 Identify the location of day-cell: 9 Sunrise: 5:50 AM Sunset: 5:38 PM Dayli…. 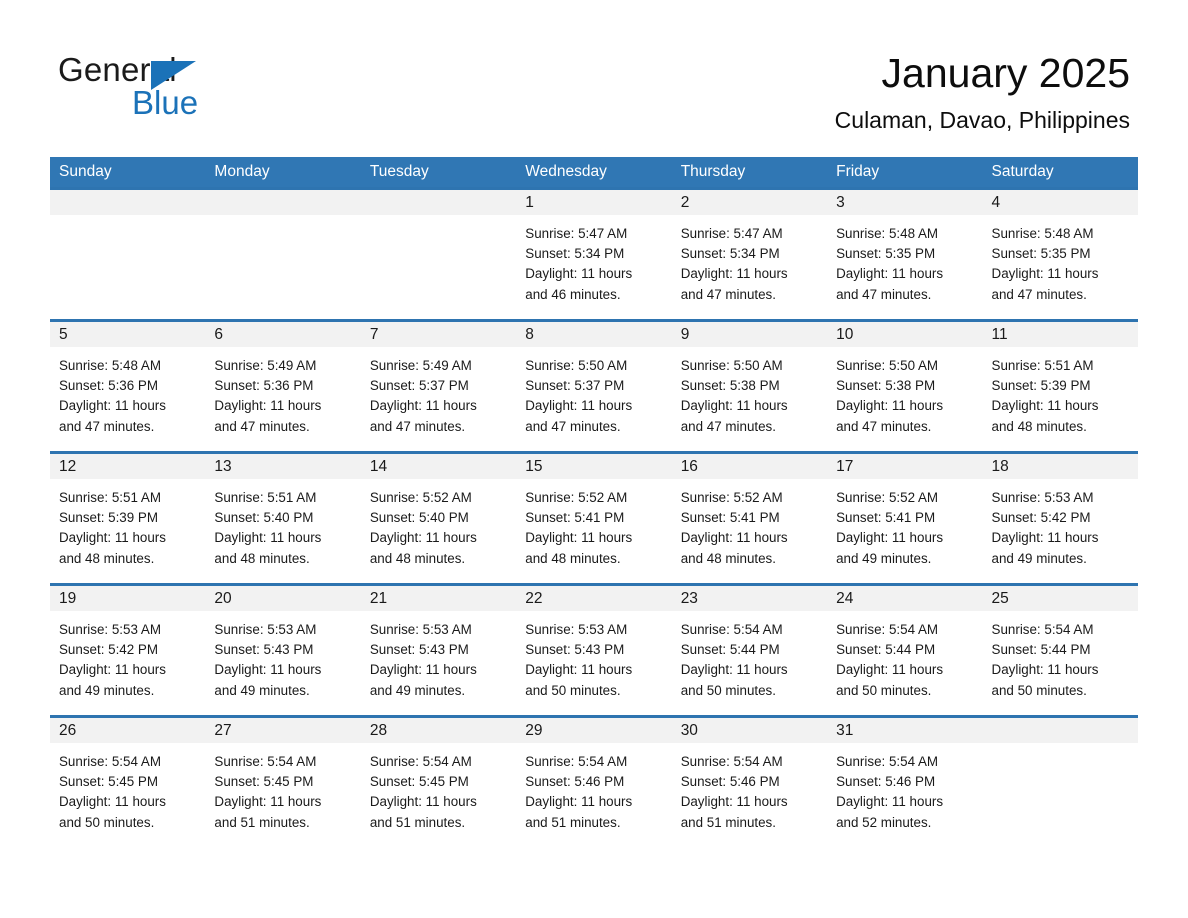
(749, 386).